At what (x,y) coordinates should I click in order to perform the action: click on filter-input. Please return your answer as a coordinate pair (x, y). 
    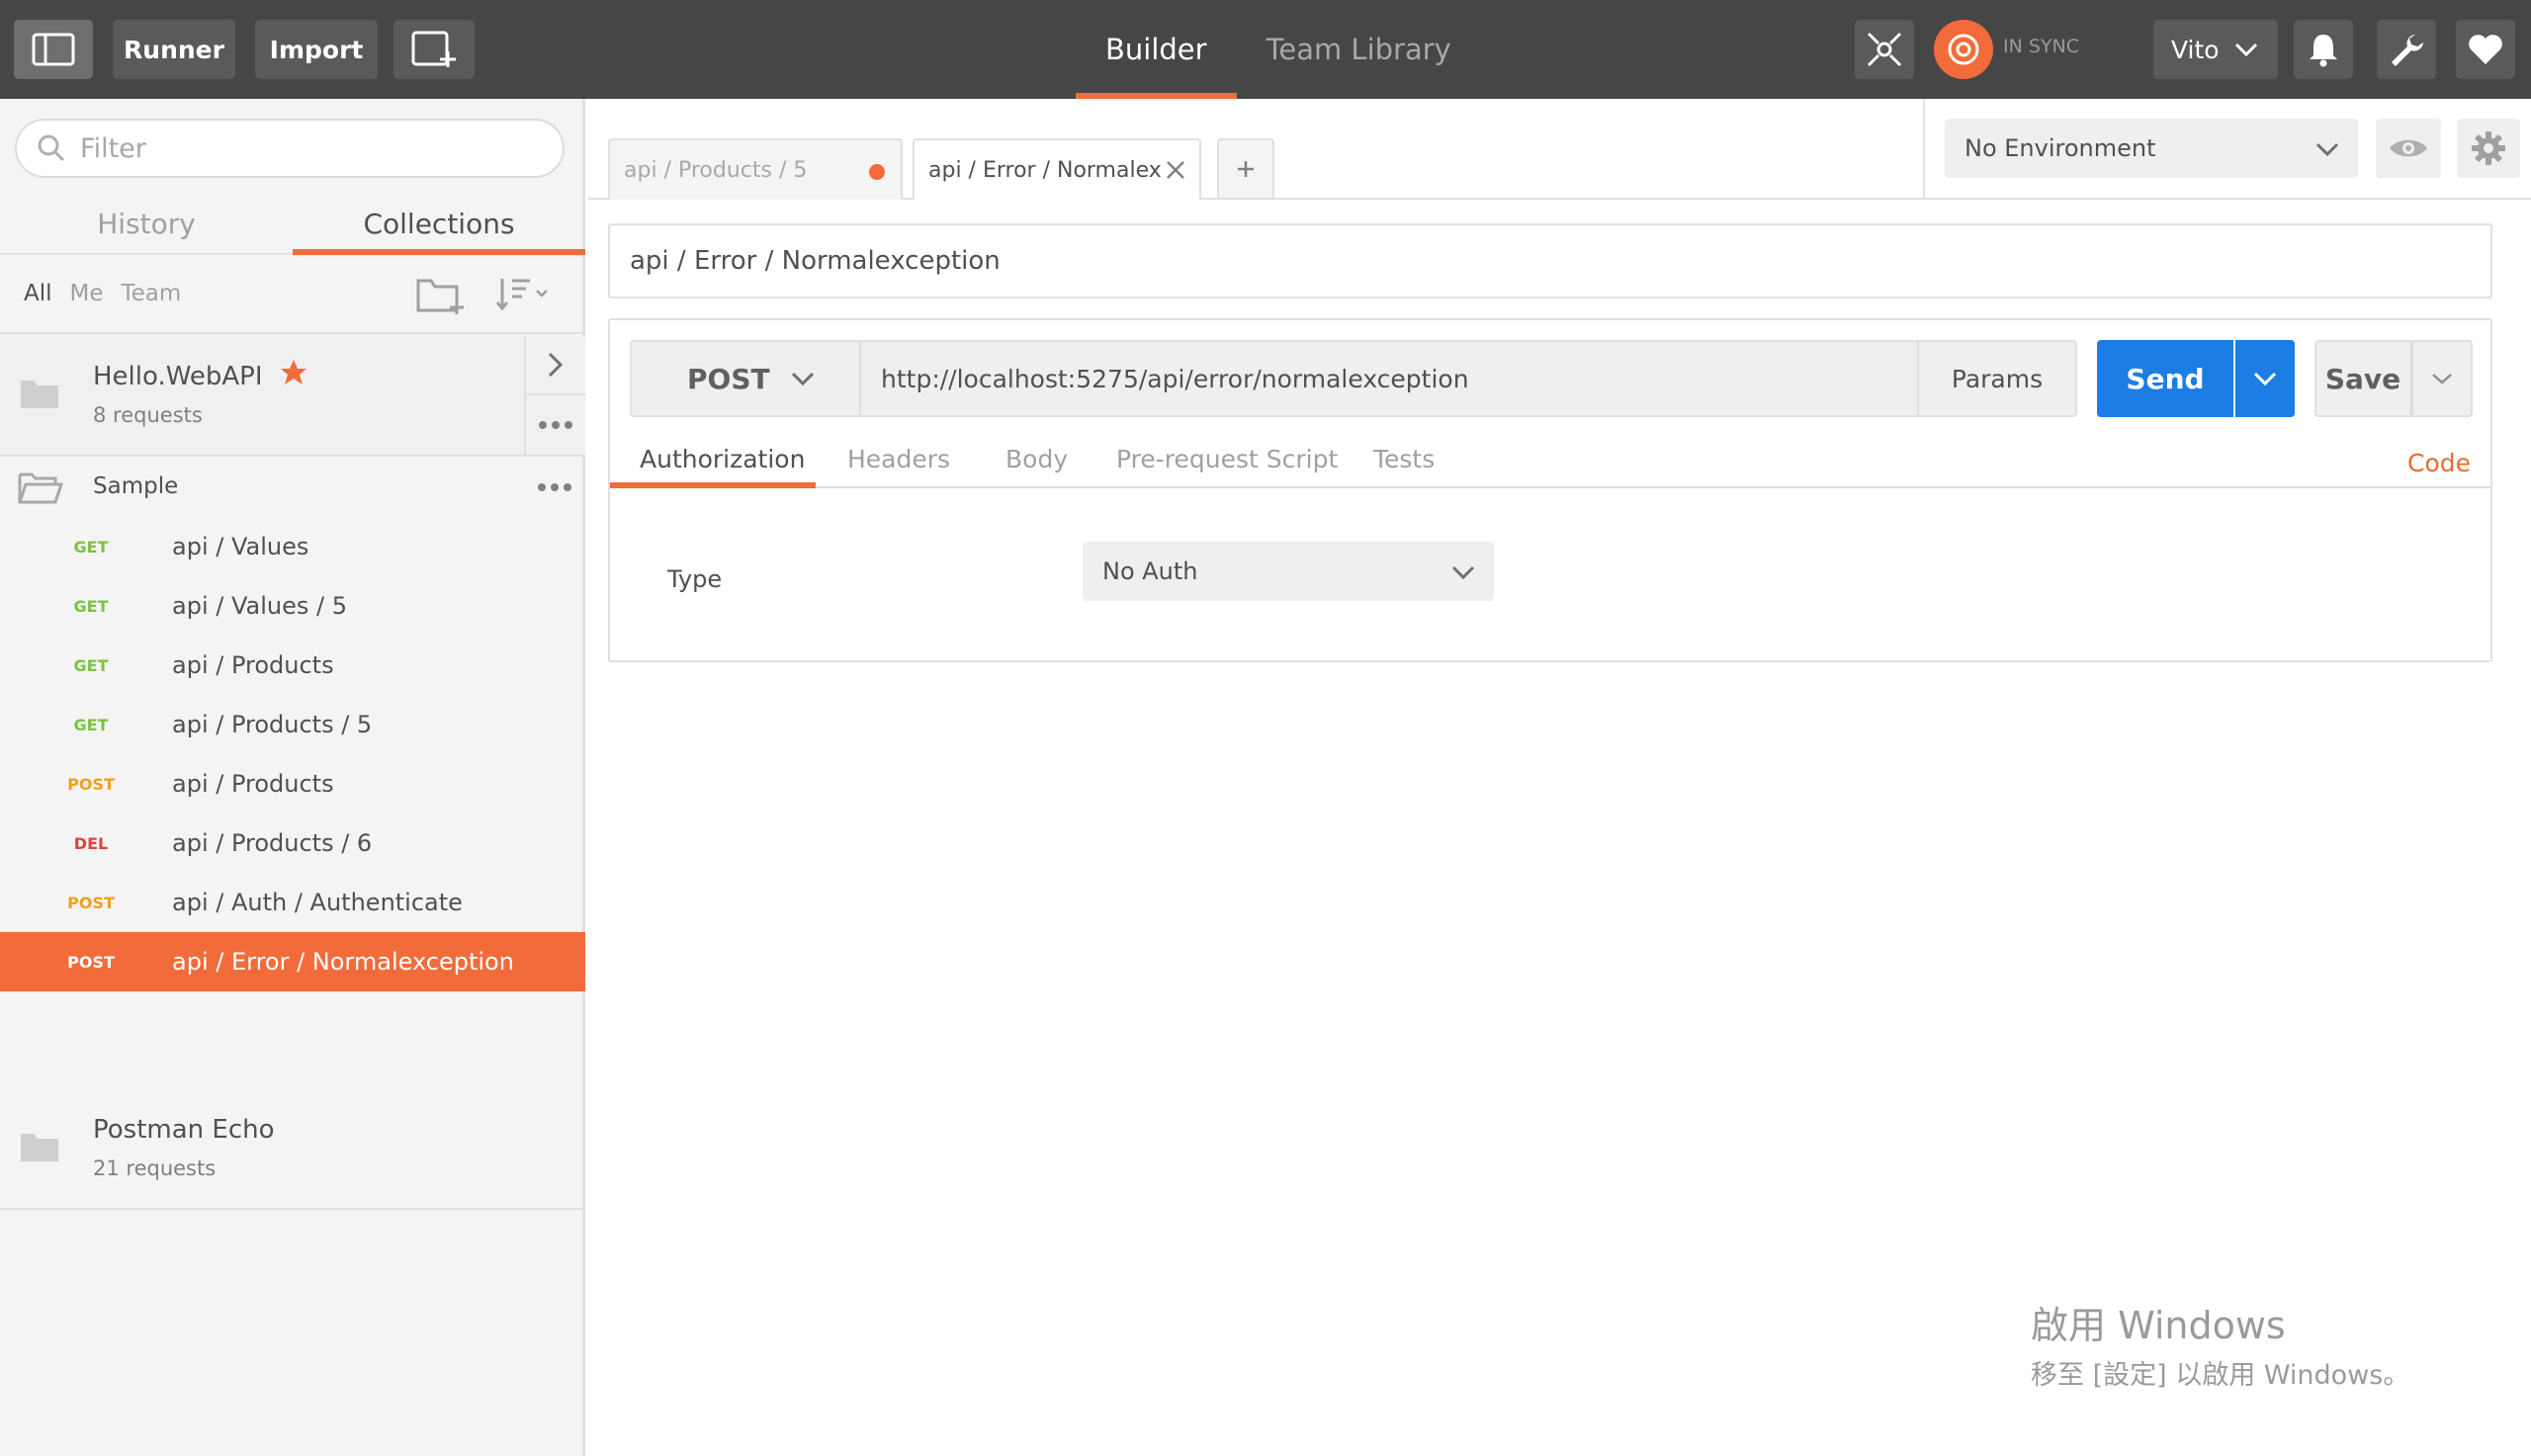
    Looking at the image, I should click on (303, 148).